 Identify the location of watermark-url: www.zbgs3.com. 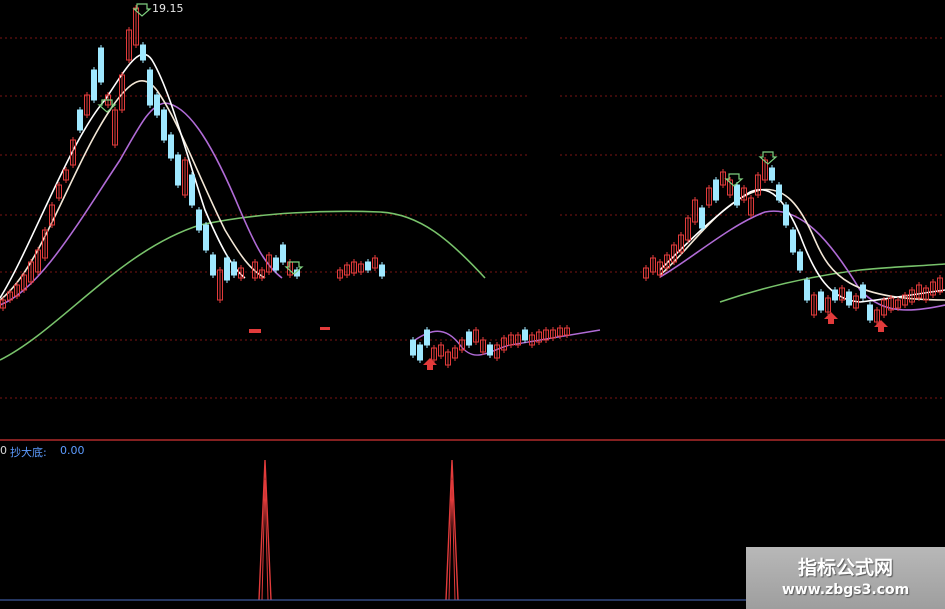
(845, 590).